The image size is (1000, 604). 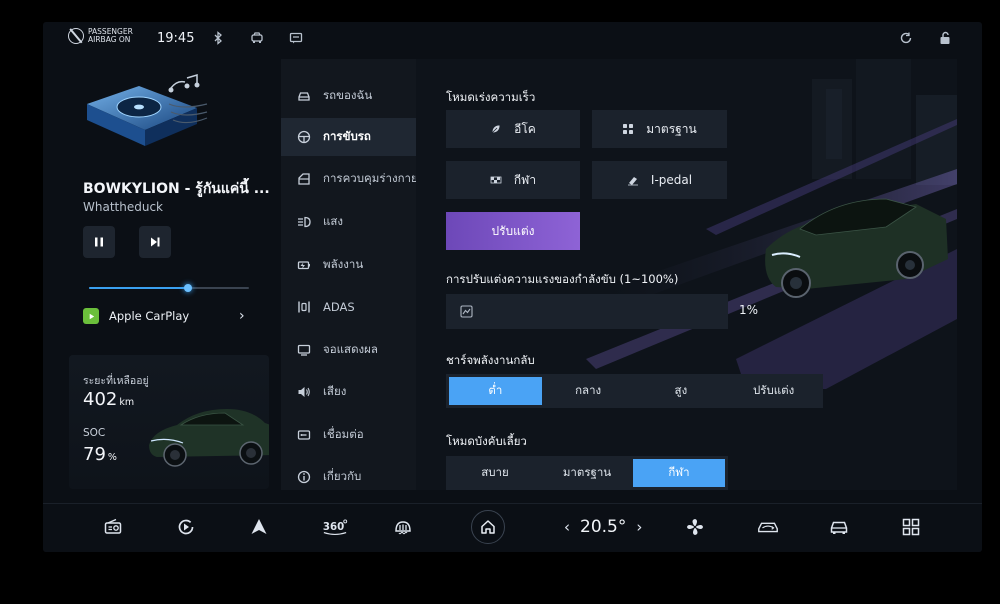 What do you see at coordinates (587, 311) in the screenshot?
I see `power-tuning-slider` at bounding box center [587, 311].